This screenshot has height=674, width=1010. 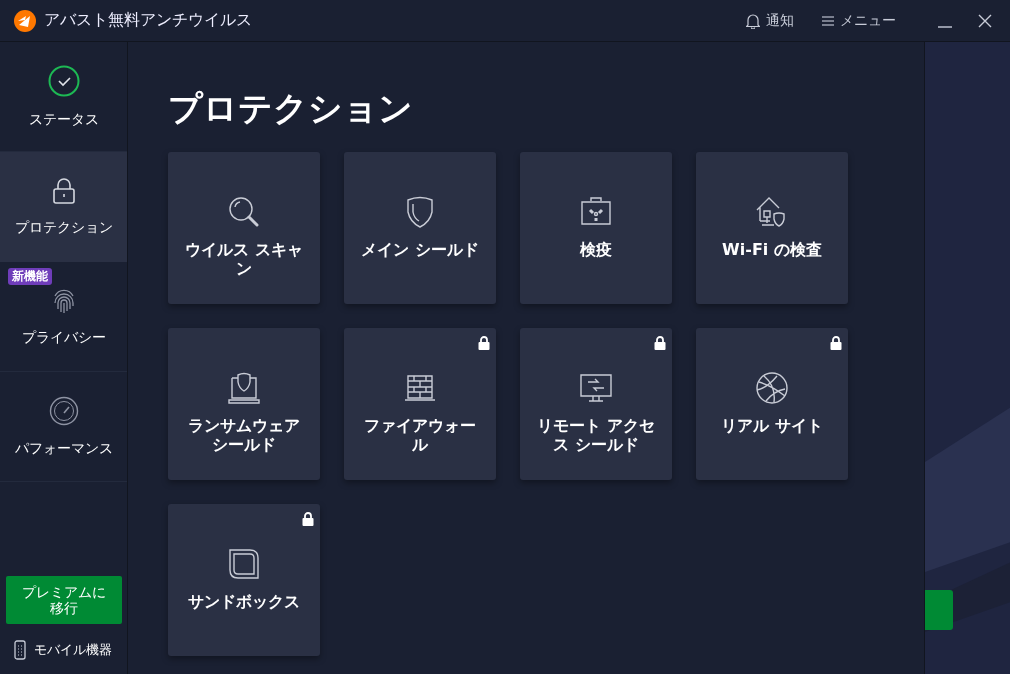 What do you see at coordinates (420, 404) in the screenshot?
I see `feature-tile: ファイアウォール` at bounding box center [420, 404].